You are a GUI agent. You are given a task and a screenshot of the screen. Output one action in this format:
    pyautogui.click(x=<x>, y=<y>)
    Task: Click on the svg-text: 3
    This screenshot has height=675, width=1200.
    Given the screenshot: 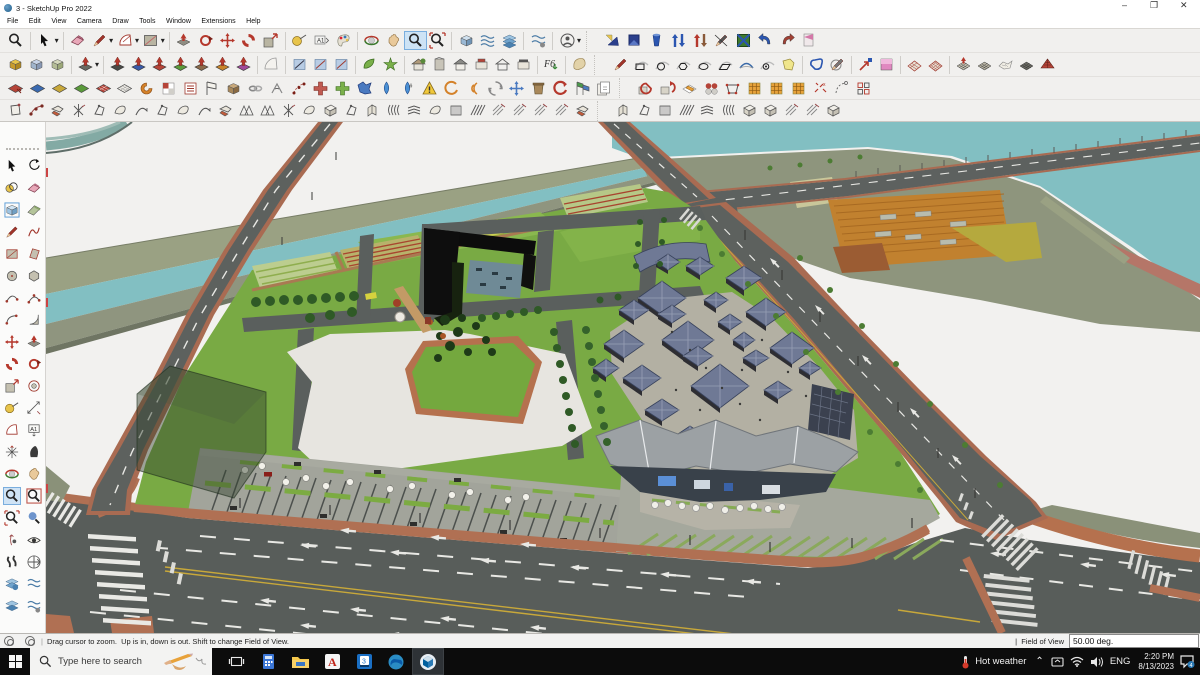 What is the action you would take?
    pyautogui.click(x=364, y=662)
    